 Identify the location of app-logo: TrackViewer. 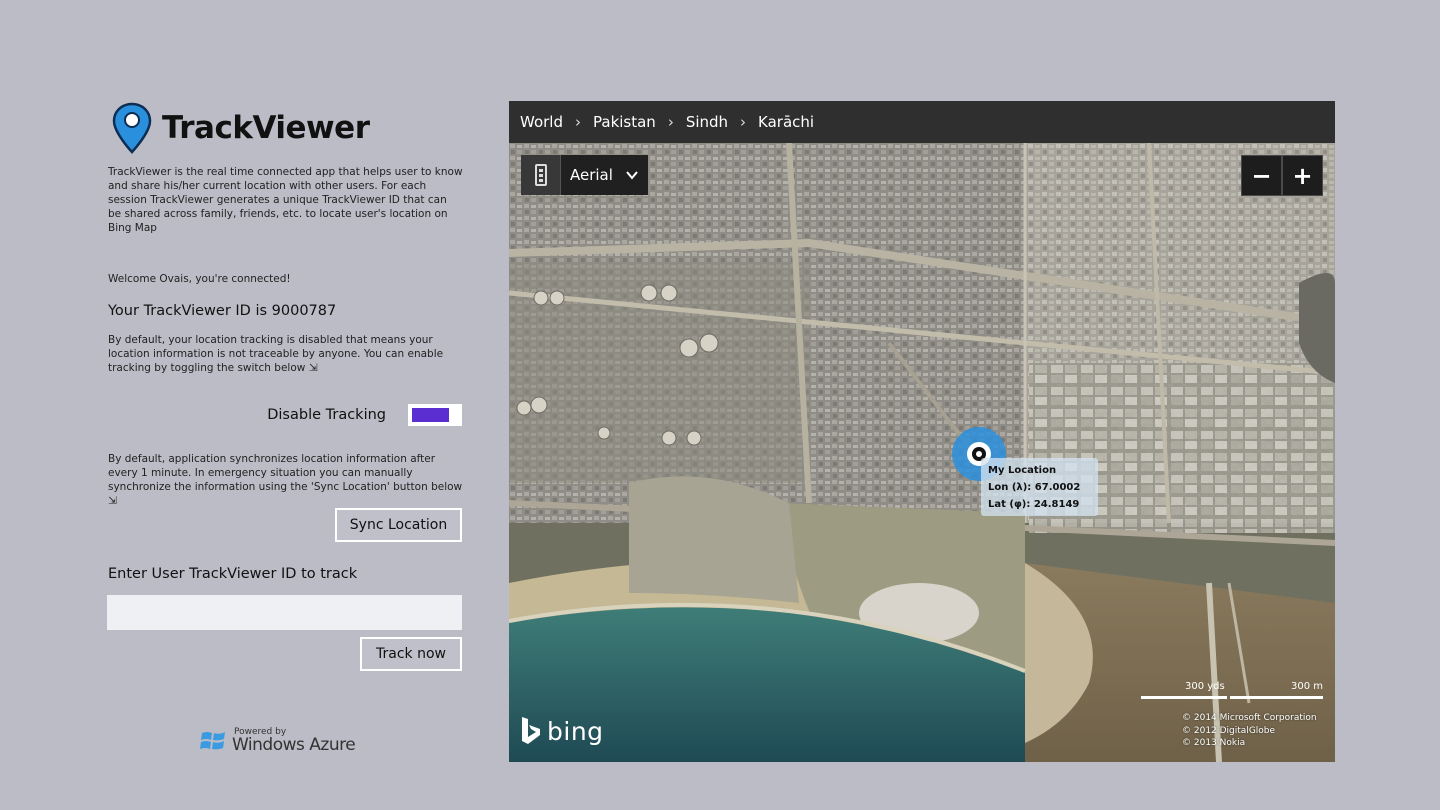
(241, 128).